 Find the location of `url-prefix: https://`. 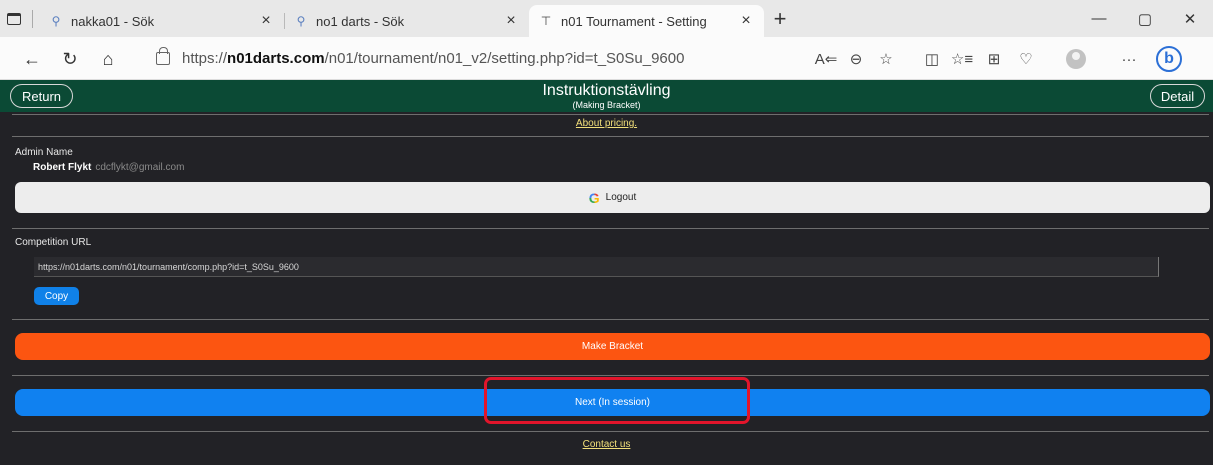

url-prefix: https:// is located at coordinates (205, 58).